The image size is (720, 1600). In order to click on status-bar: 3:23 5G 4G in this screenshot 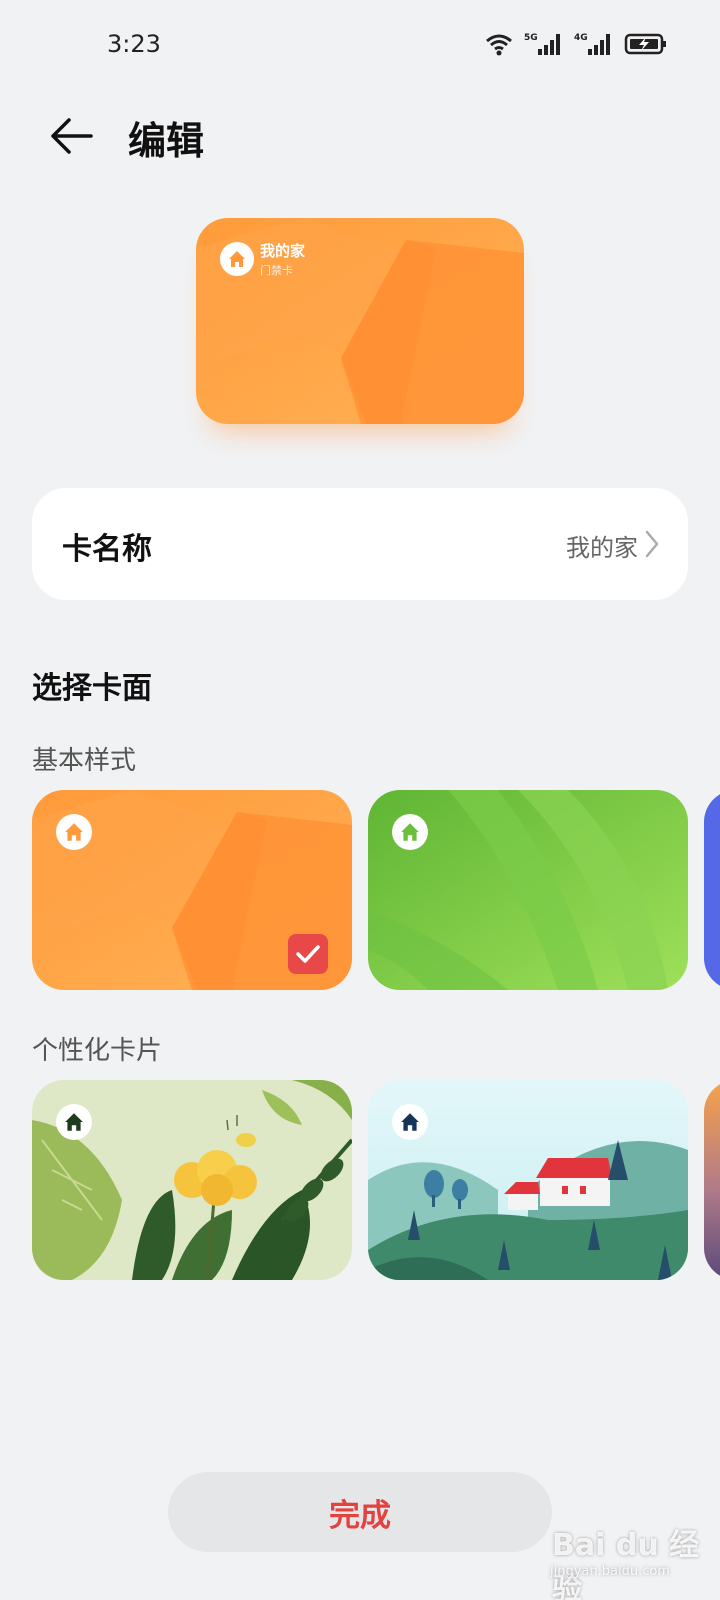, I will do `click(360, 45)`.